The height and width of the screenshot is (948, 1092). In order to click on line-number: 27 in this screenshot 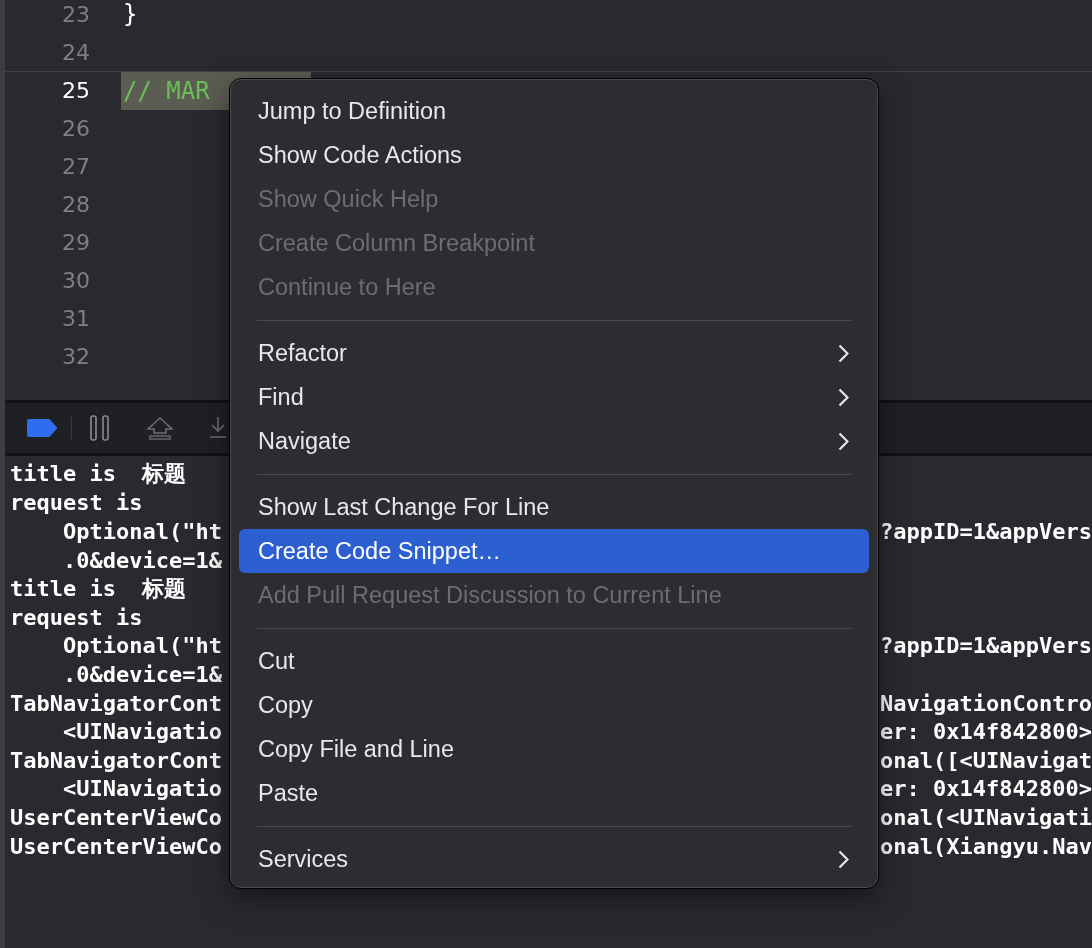, I will do `click(75, 166)`.